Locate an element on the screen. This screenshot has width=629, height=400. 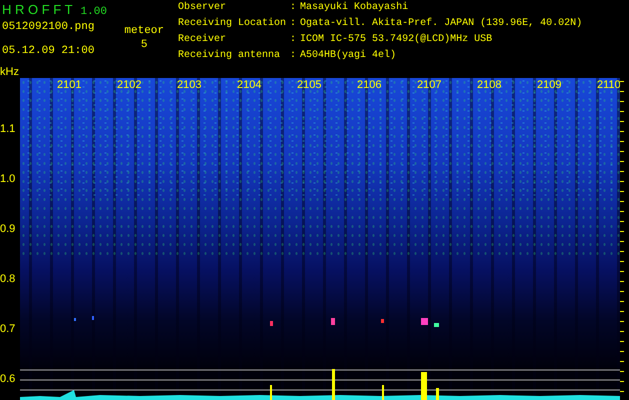
time-label: 2109 is located at coordinates (549, 85).